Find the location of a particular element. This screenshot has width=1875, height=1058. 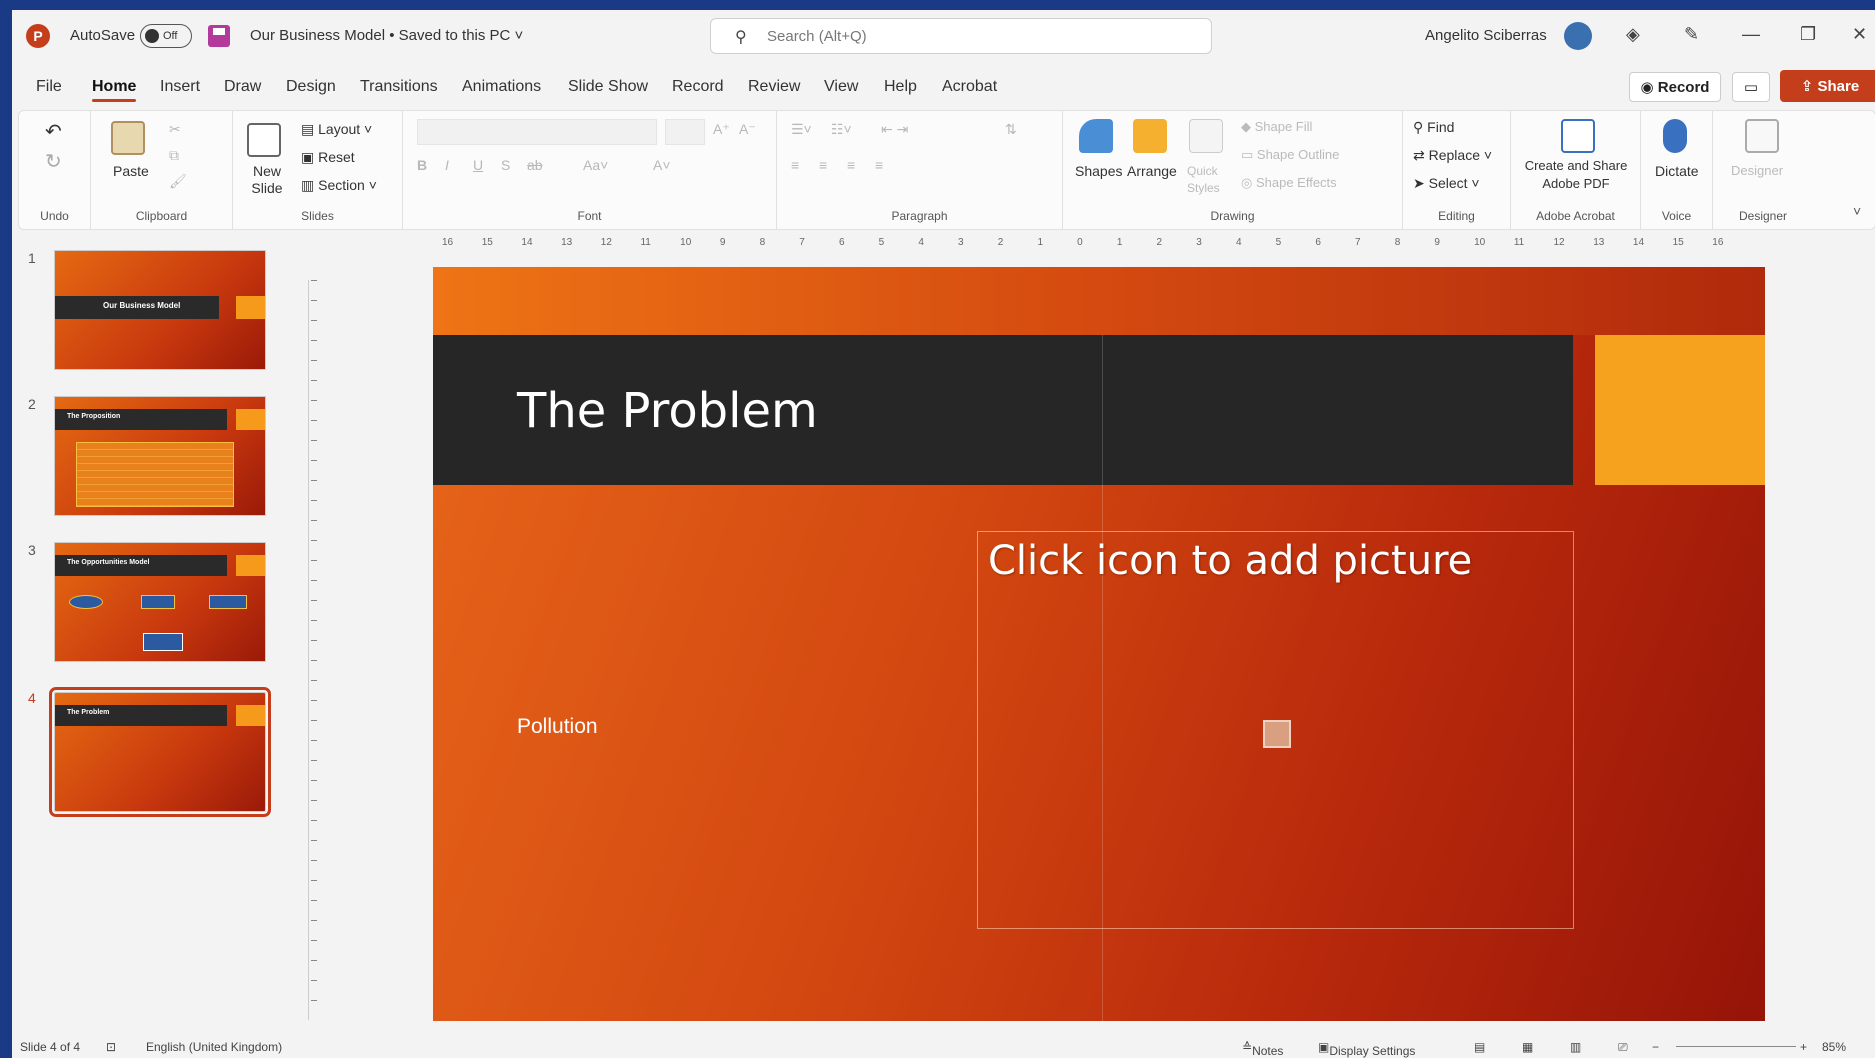

zoom-slider is located at coordinates (1736, 1046).